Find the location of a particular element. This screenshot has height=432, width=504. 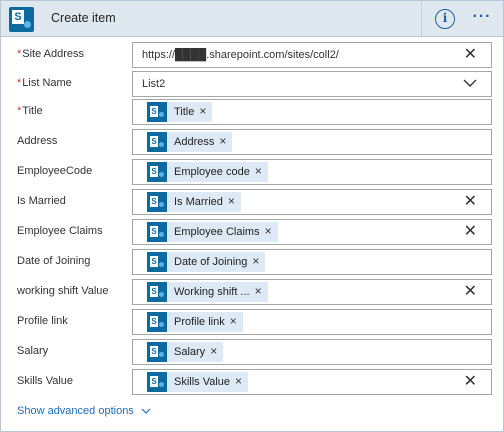

form-row: *Title S Title × is located at coordinates (252, 112).